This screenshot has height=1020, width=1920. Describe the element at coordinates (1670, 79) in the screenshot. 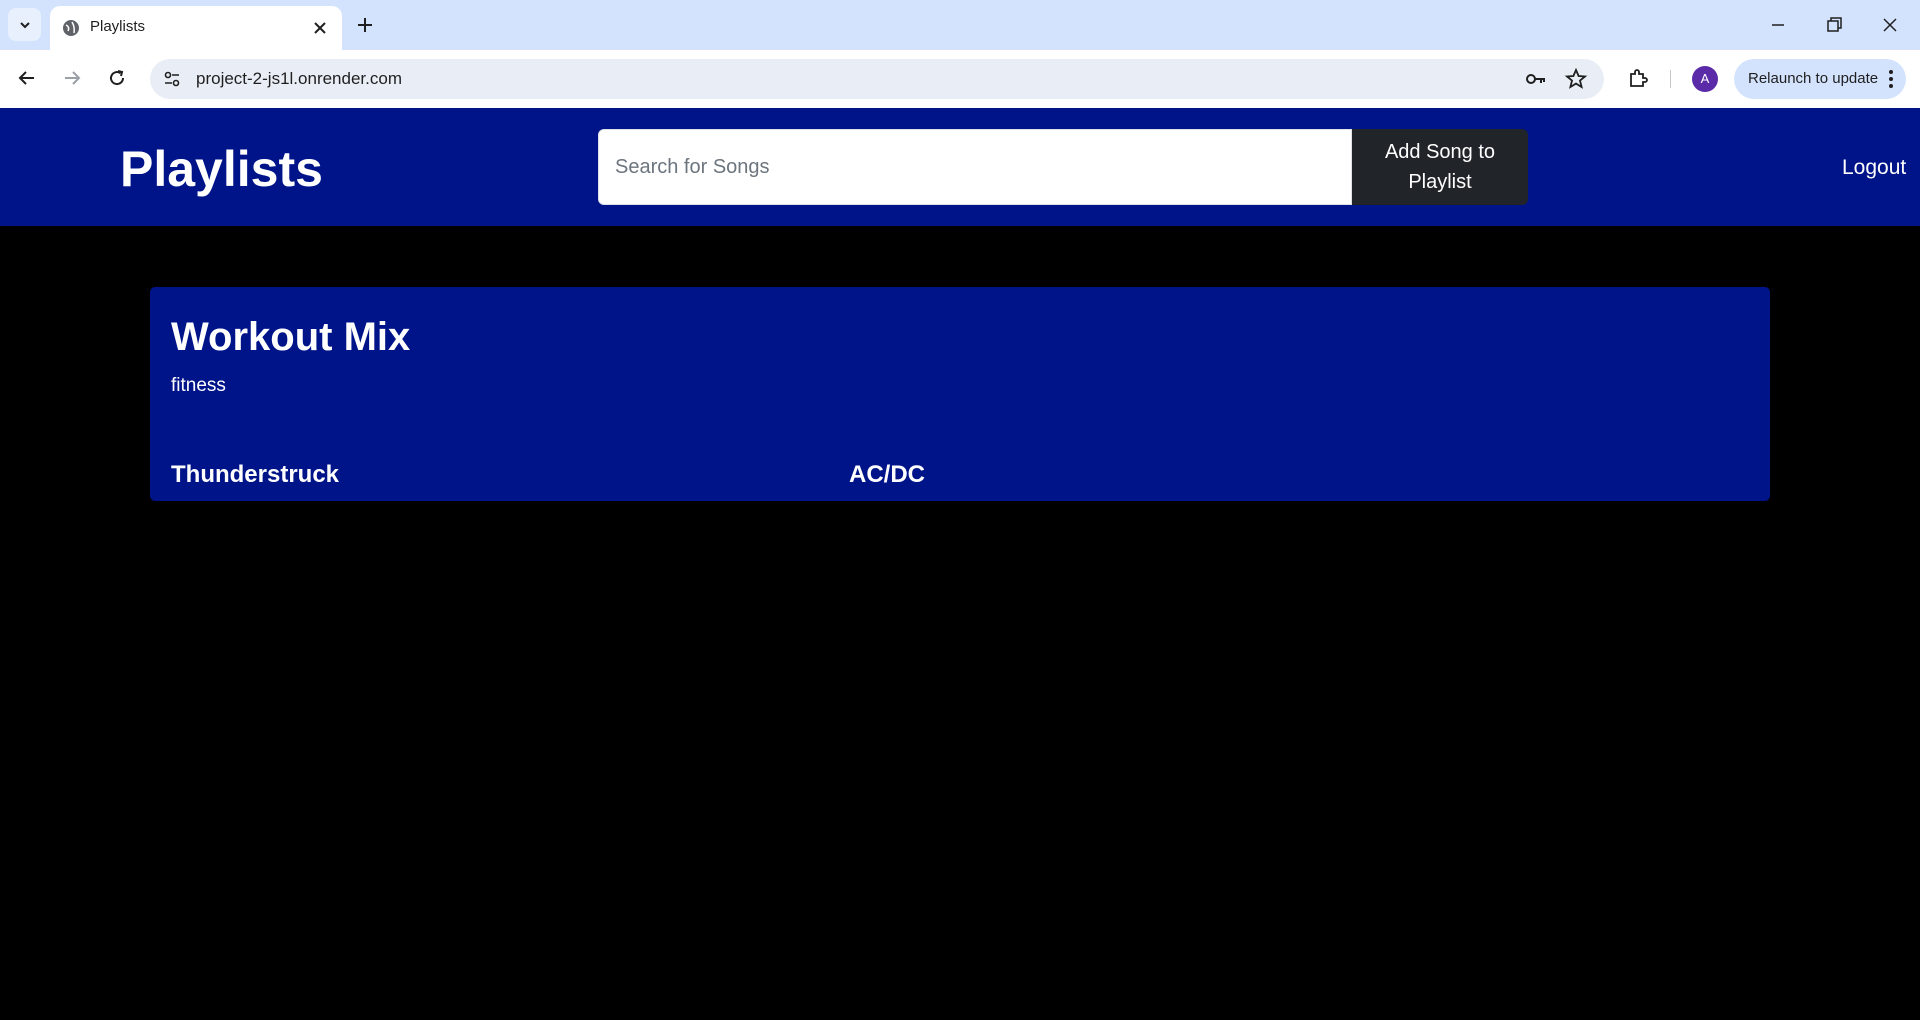

I see `toolbar-divider` at that location.